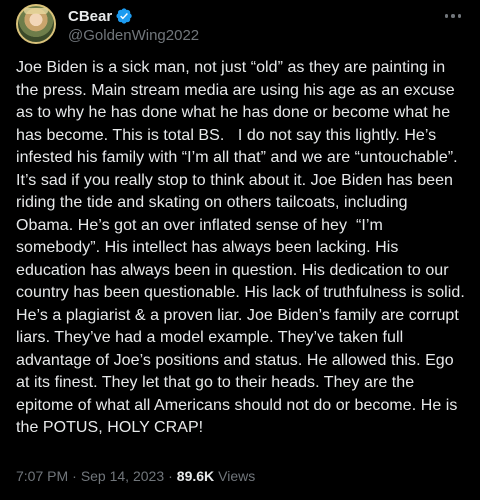 The width and height of the screenshot is (480, 500). What do you see at coordinates (195, 476) in the screenshot?
I see `views-count: 89.6K` at bounding box center [195, 476].